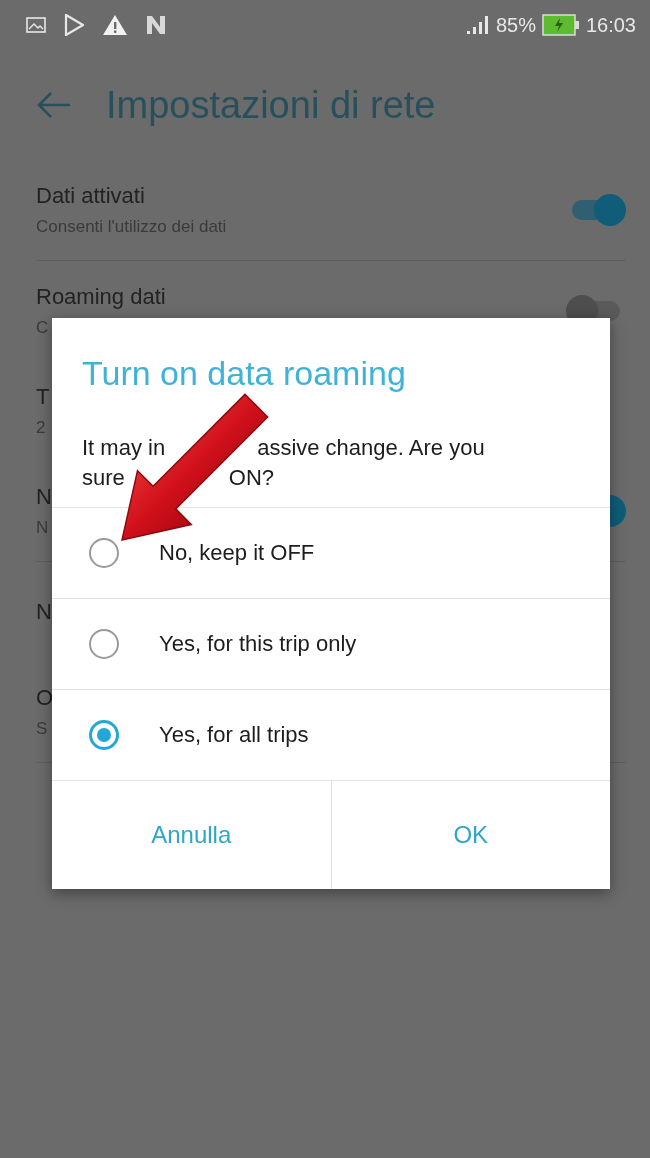 This screenshot has height=1158, width=650. I want to click on radio-option: Yes, for this trip only, so click(331, 643).